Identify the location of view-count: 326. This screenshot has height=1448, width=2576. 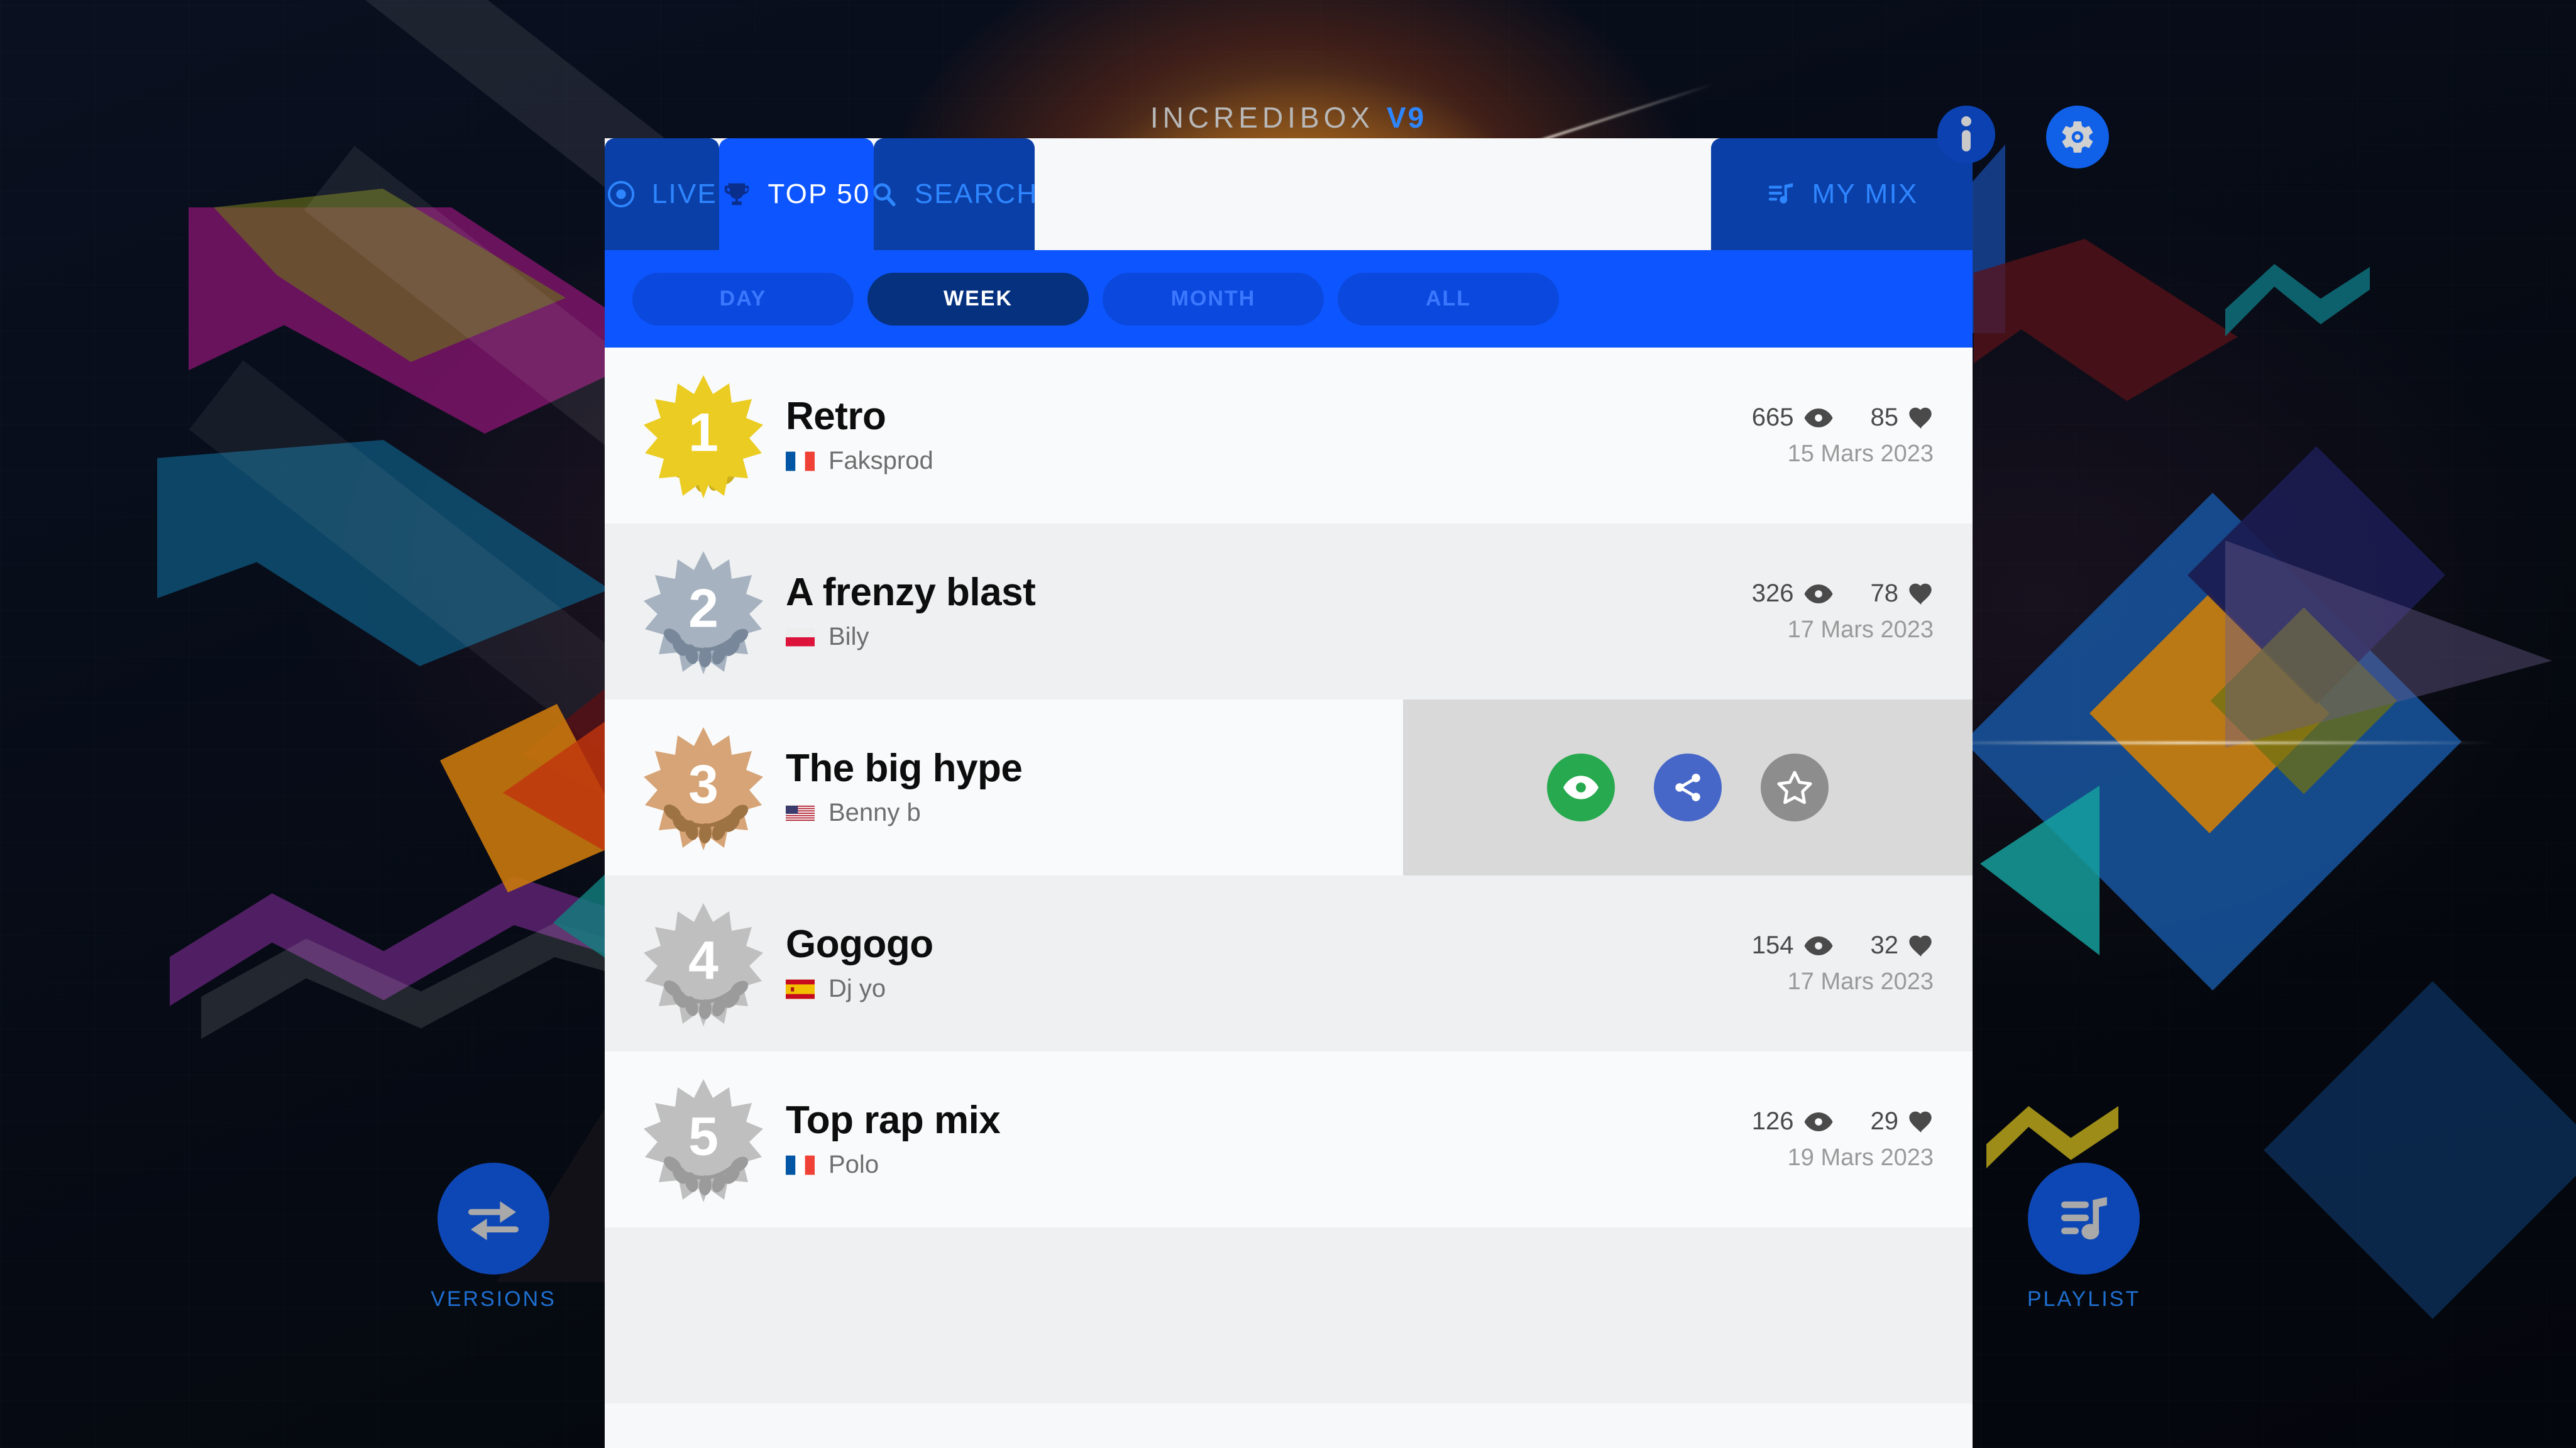
(1772, 593).